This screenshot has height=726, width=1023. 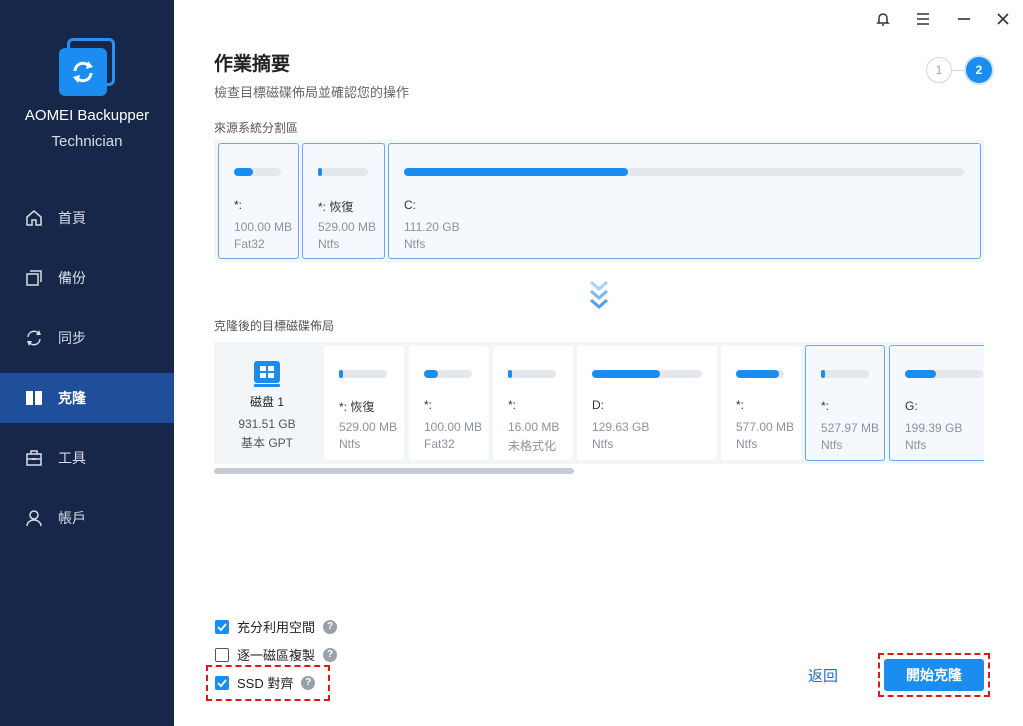 What do you see at coordinates (274, 326) in the screenshot?
I see `target-section-label: 克隆後的目標磁碟佈局` at bounding box center [274, 326].